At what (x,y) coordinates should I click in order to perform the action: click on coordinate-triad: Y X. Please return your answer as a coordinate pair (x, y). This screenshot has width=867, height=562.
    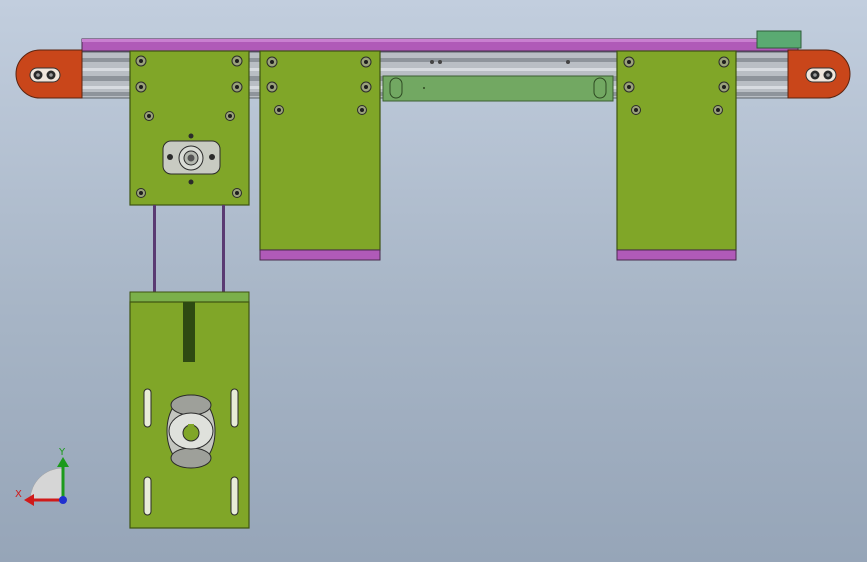
    Looking at the image, I should click on (42, 476).